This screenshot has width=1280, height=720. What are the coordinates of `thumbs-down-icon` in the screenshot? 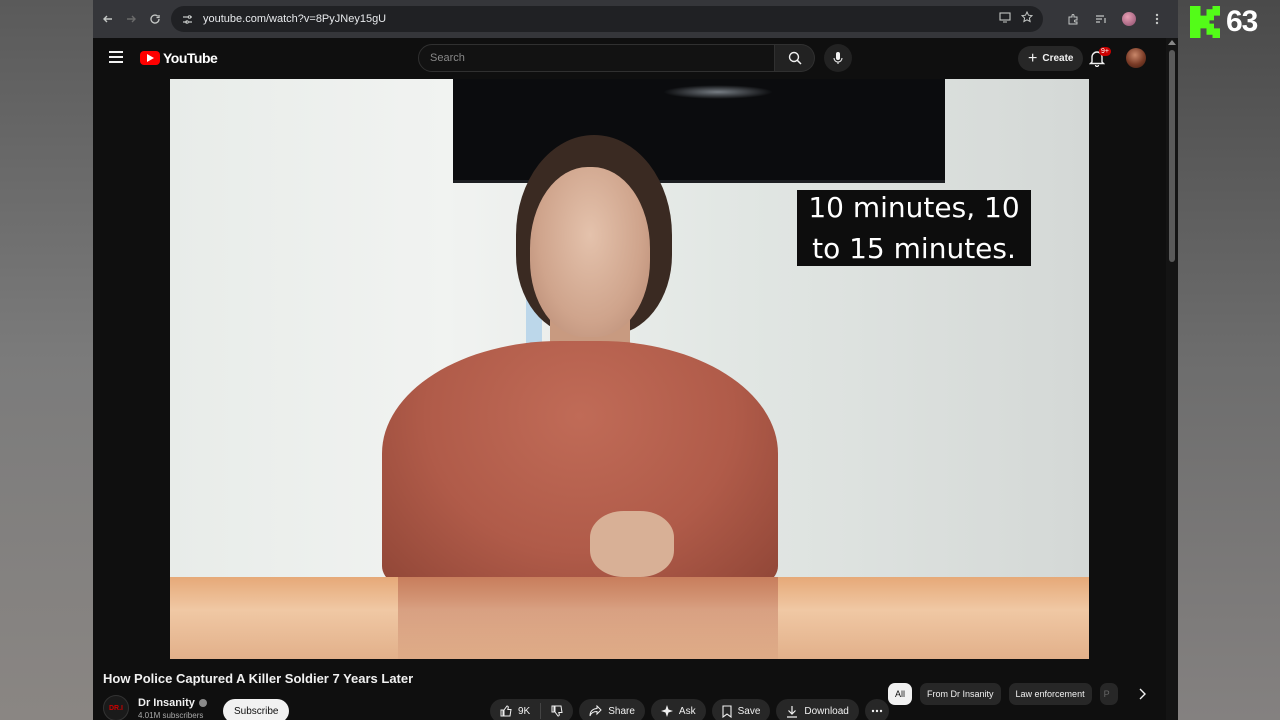 It's located at (557, 711).